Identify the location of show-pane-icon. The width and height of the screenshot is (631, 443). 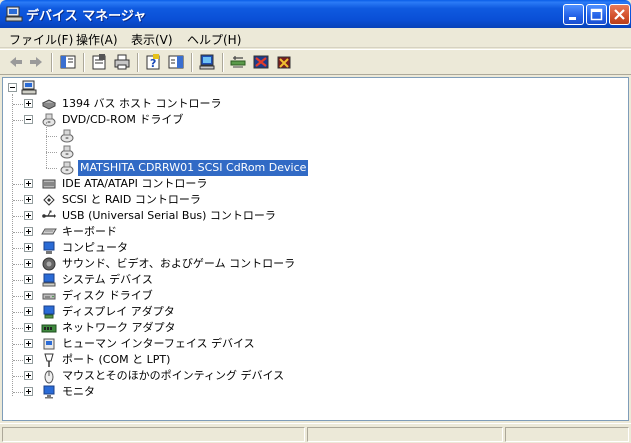
(176, 62).